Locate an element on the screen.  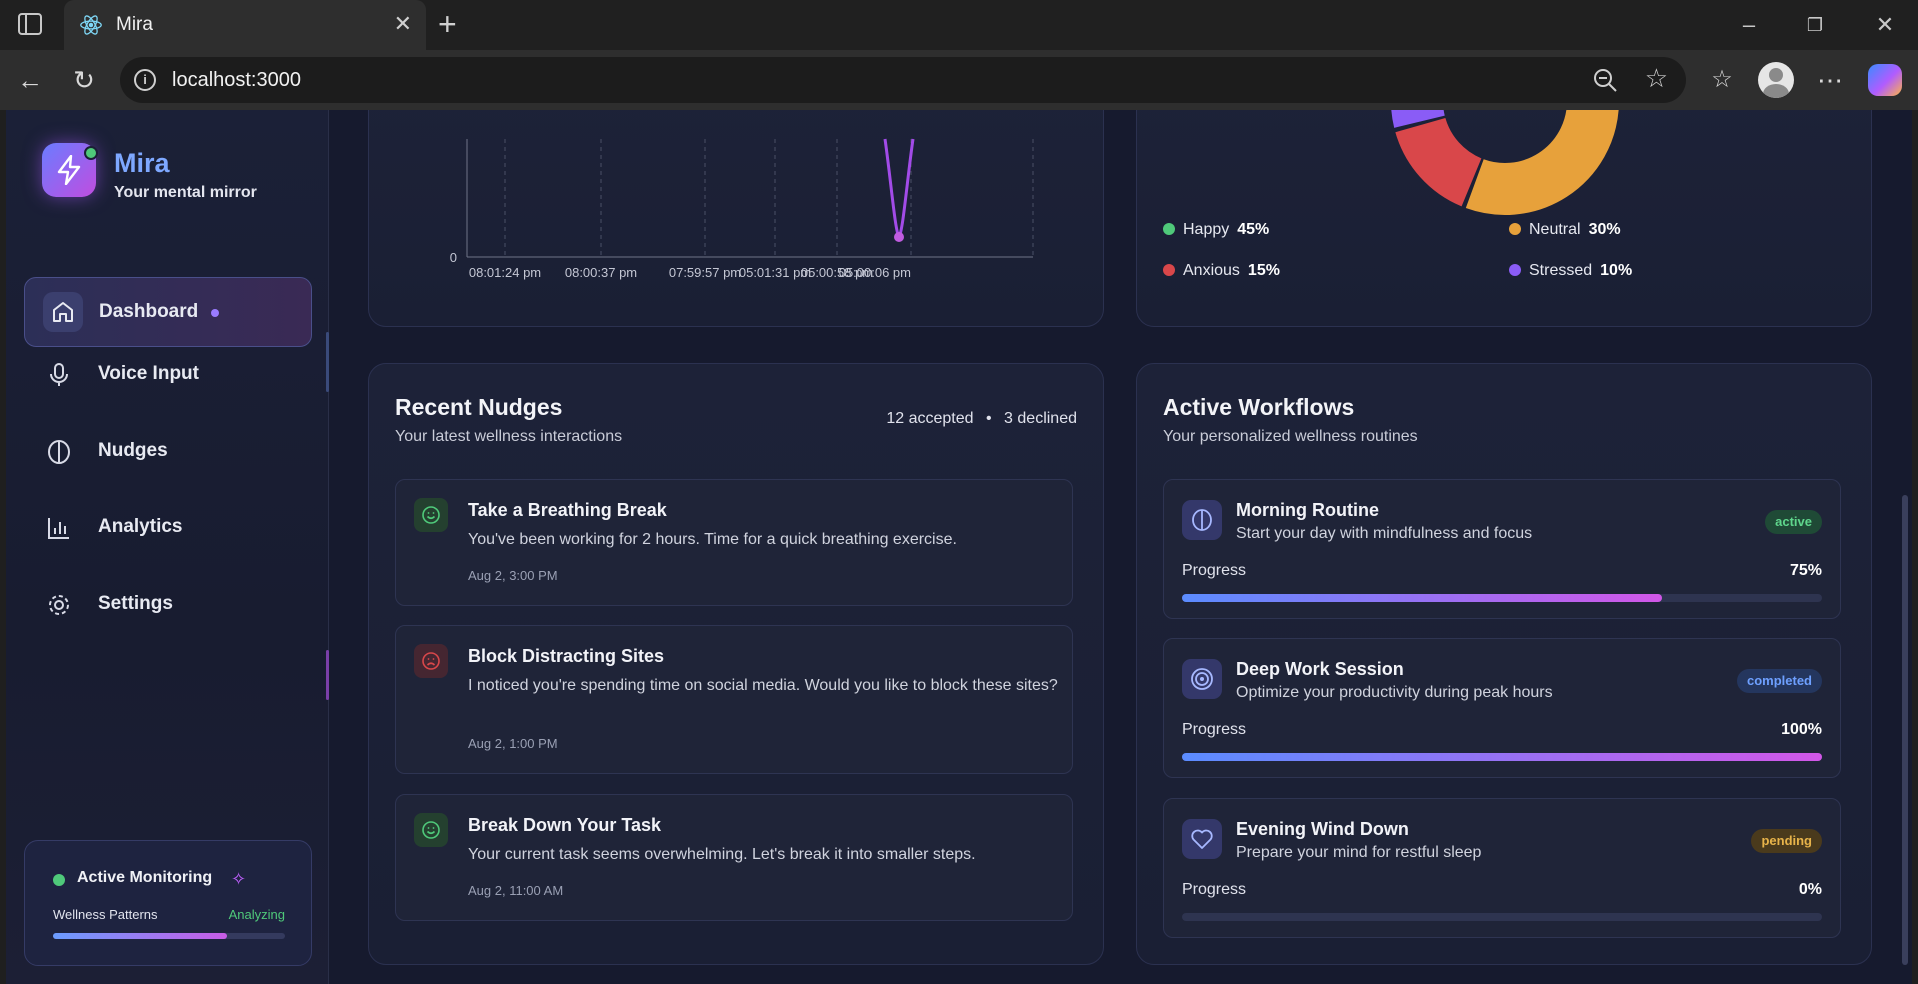
nudge-stats: 12 accepted • 3 declined is located at coordinates (981, 419).